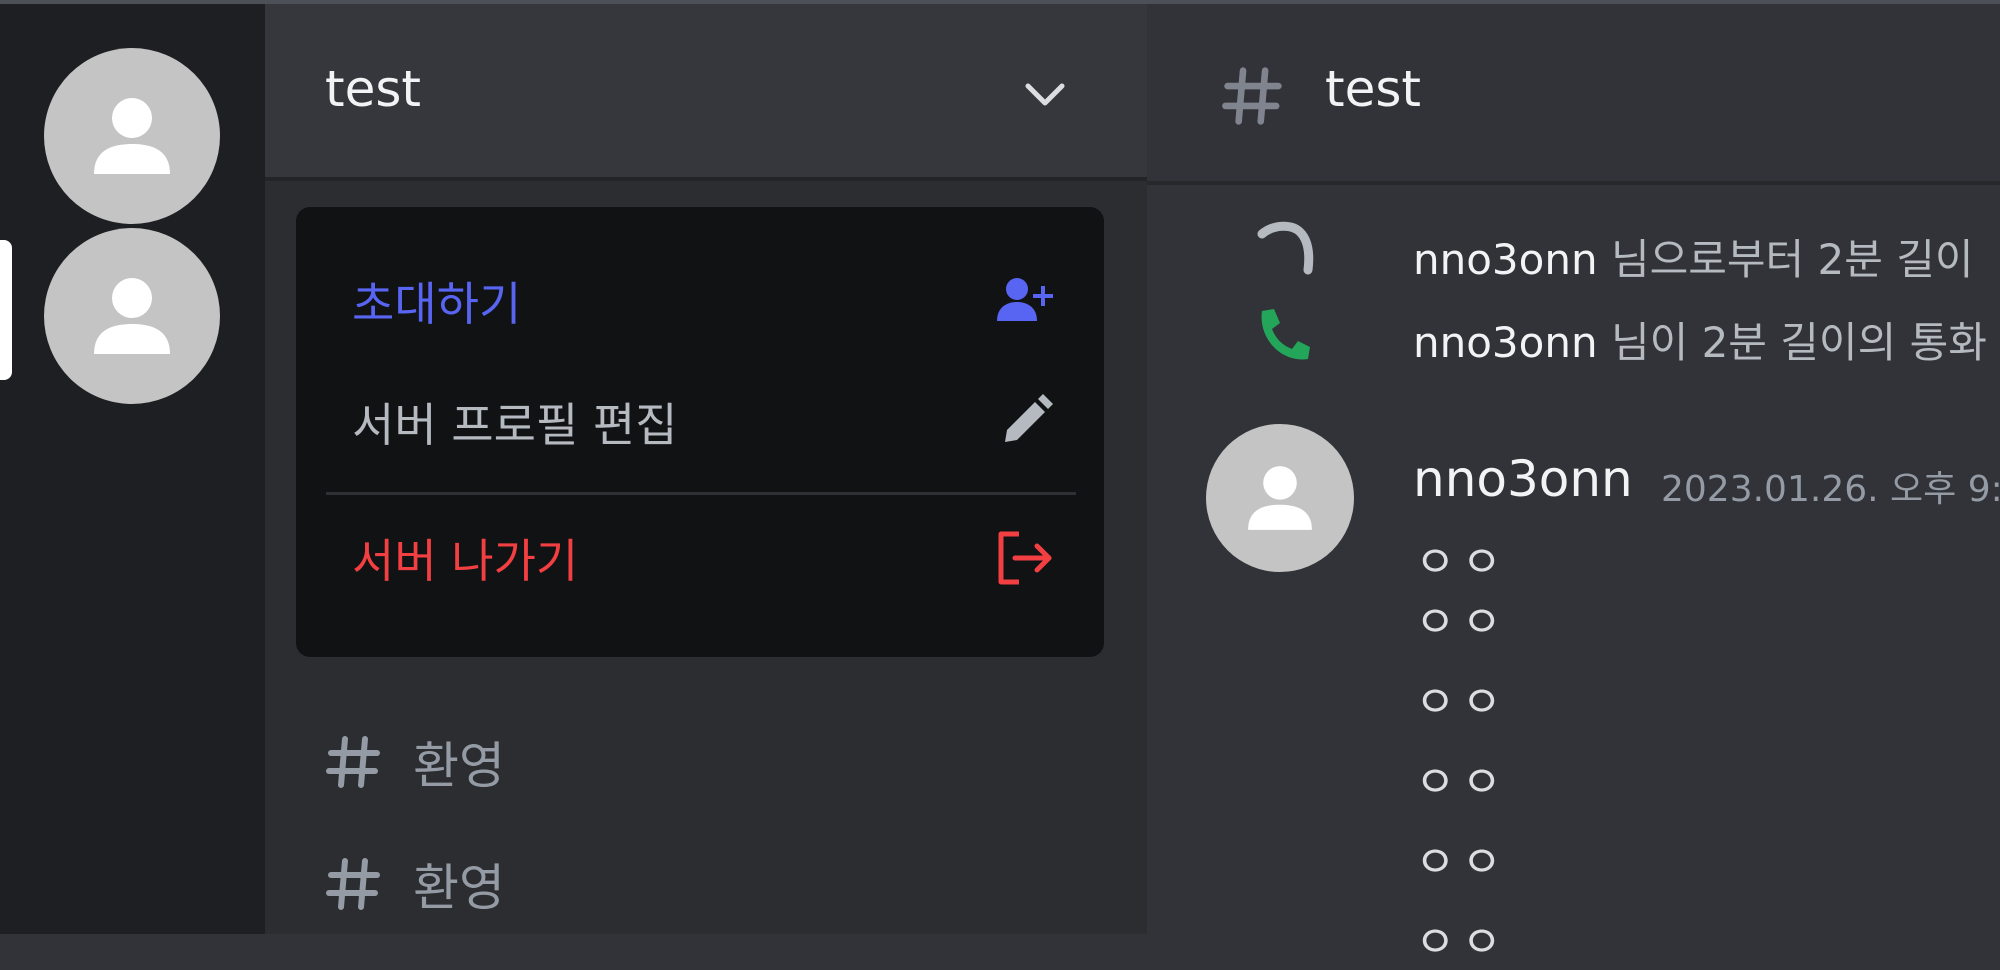 The image size is (2000, 970). What do you see at coordinates (1029, 418) in the screenshot?
I see `pencil-icon` at bounding box center [1029, 418].